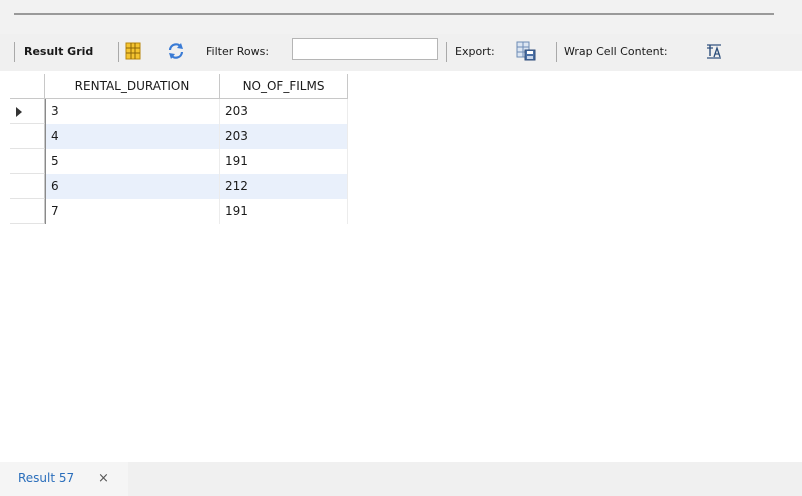  I want to click on result-tab-label: Result 57, so click(46, 478).